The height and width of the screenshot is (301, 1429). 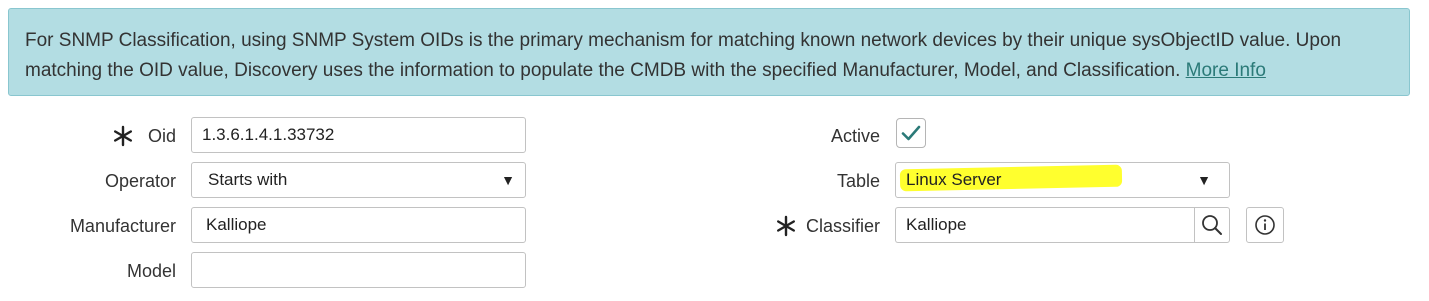 I want to click on lookup-button, so click(x=1212, y=225).